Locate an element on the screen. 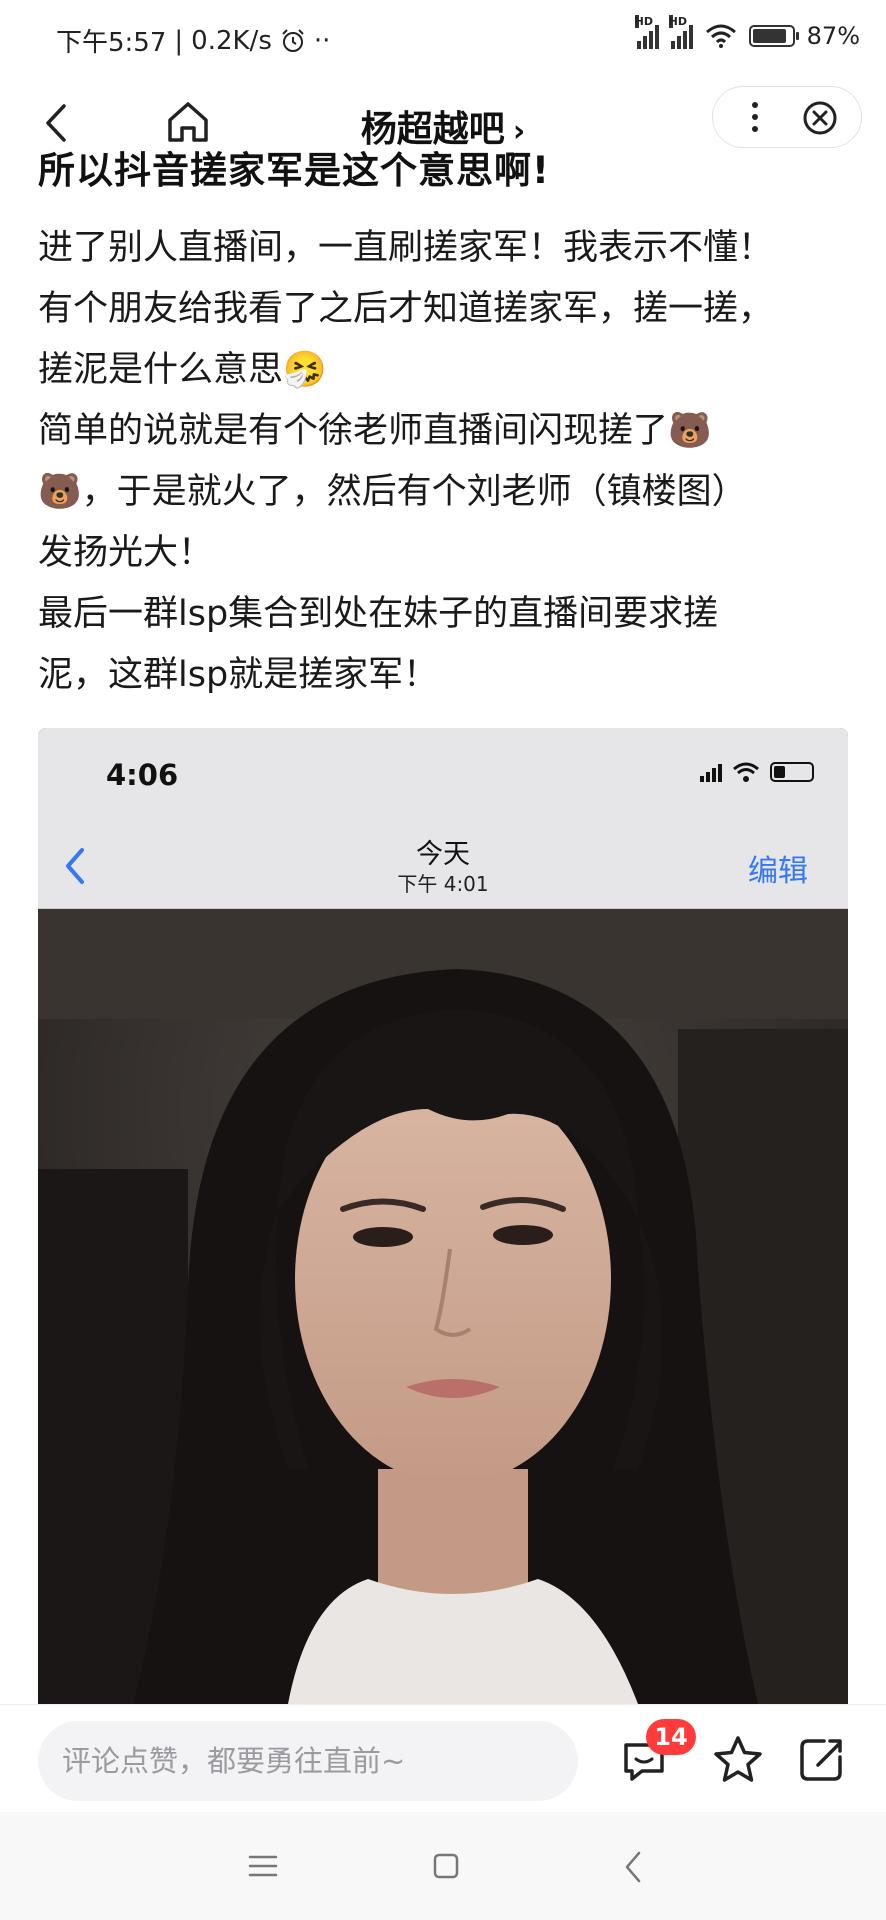 This screenshot has height=1920, width=886. embedded-battery-icon is located at coordinates (792, 772).